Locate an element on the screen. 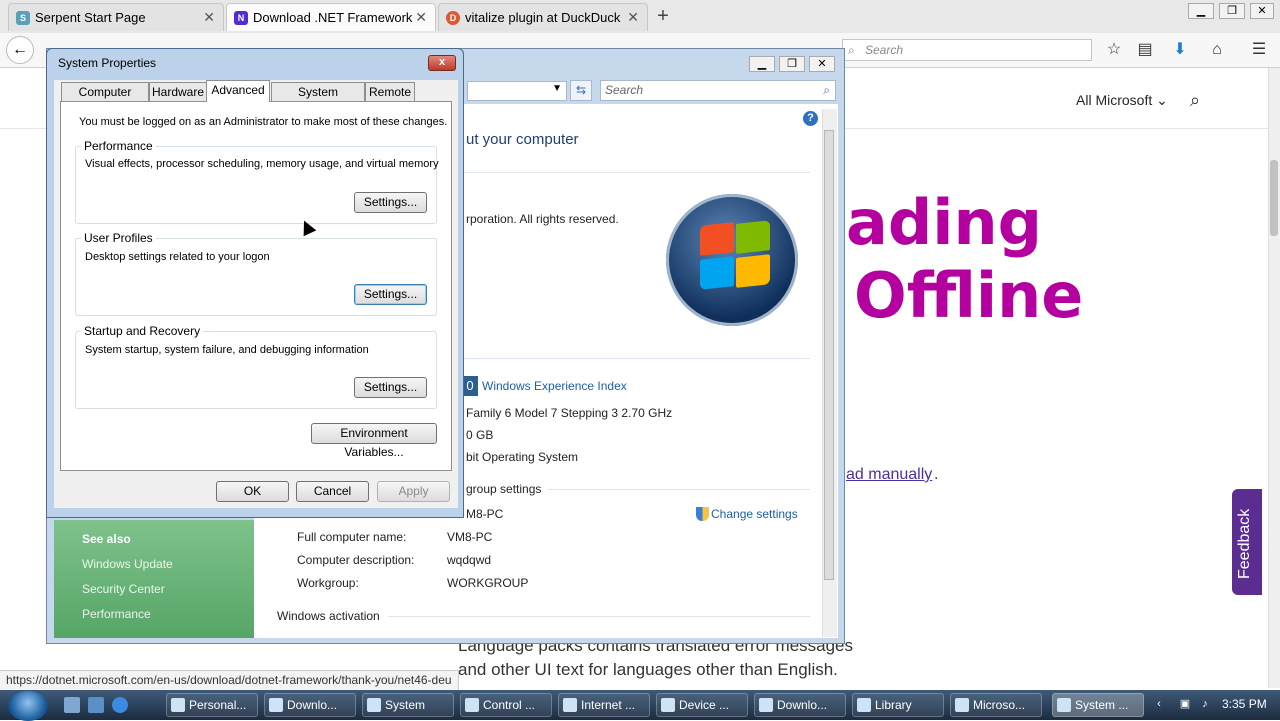 Image resolution: width=1280 pixels, height=721 pixels. address-bar: ▼ is located at coordinates (517, 91).